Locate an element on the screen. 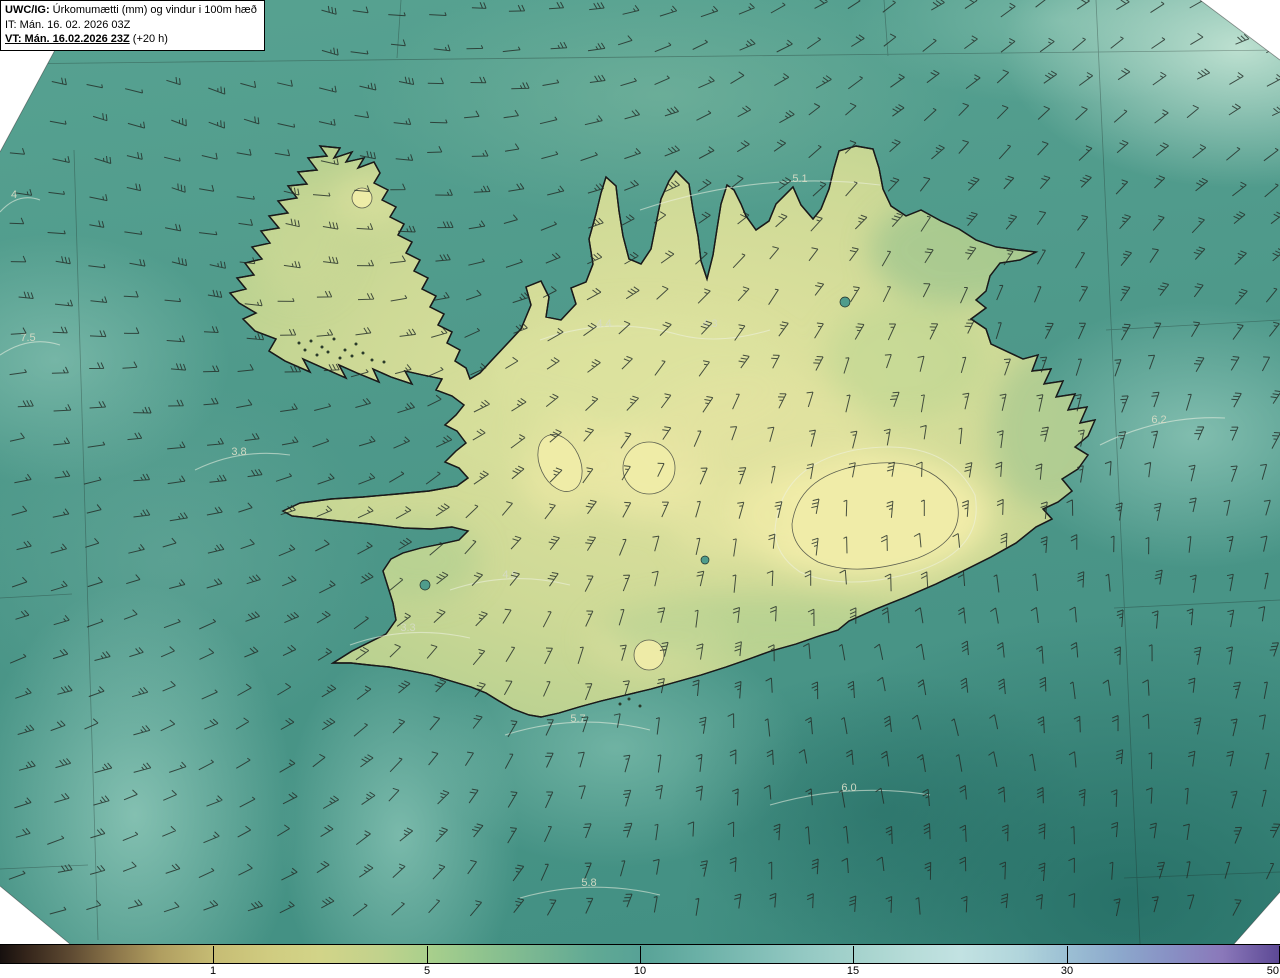 The width and height of the screenshot is (1280, 978). colorbar-tick-label: 1 is located at coordinates (213, 971).